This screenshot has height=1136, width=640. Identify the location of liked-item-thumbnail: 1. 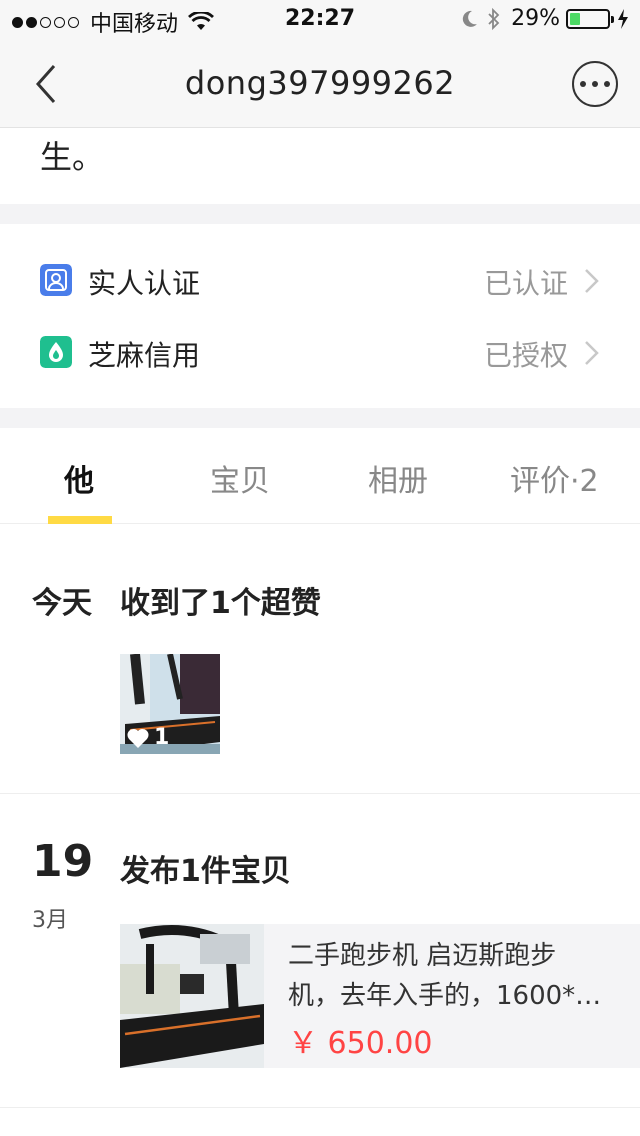
(170, 704).